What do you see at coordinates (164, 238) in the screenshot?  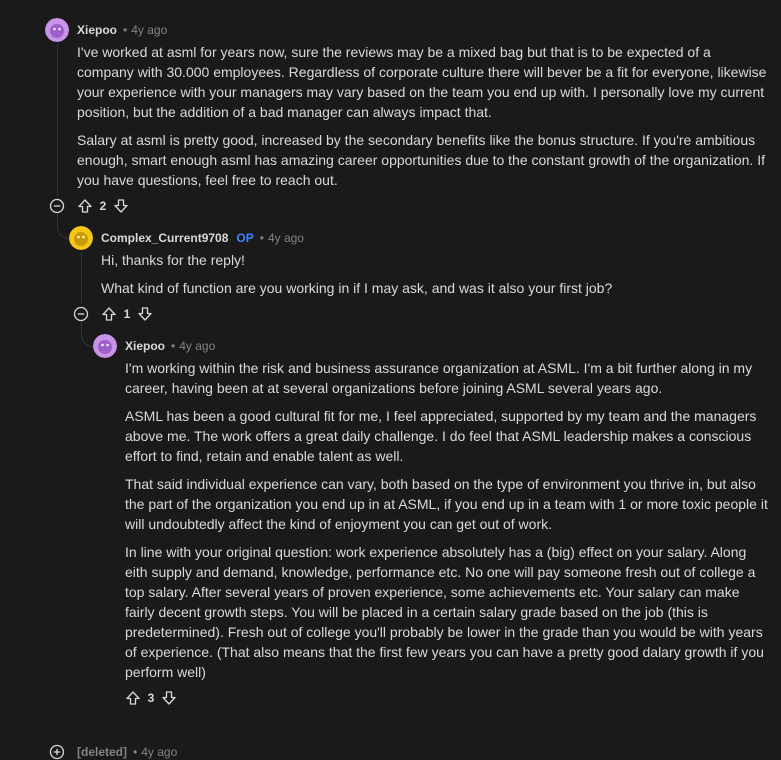 I see `comment-author: Complex_Current9708` at bounding box center [164, 238].